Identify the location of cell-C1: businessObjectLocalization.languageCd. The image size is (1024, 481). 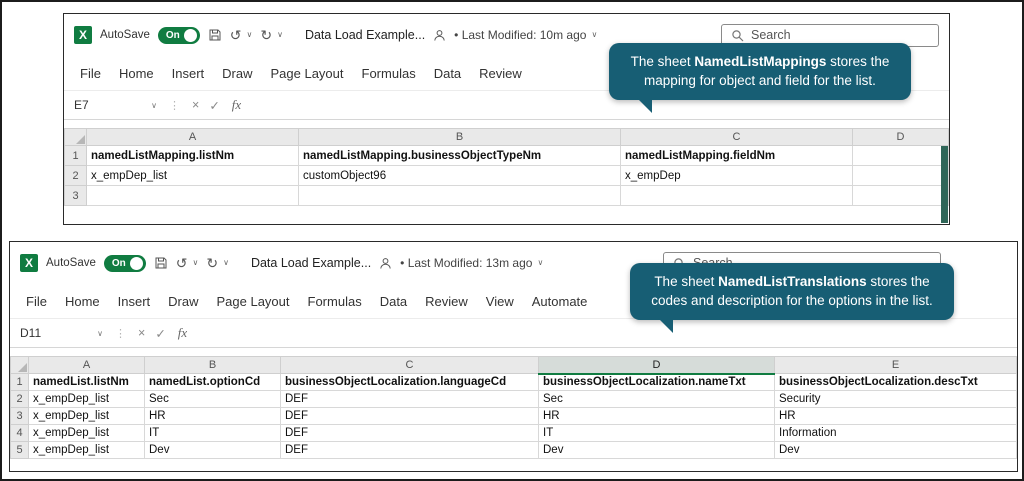
(409, 382).